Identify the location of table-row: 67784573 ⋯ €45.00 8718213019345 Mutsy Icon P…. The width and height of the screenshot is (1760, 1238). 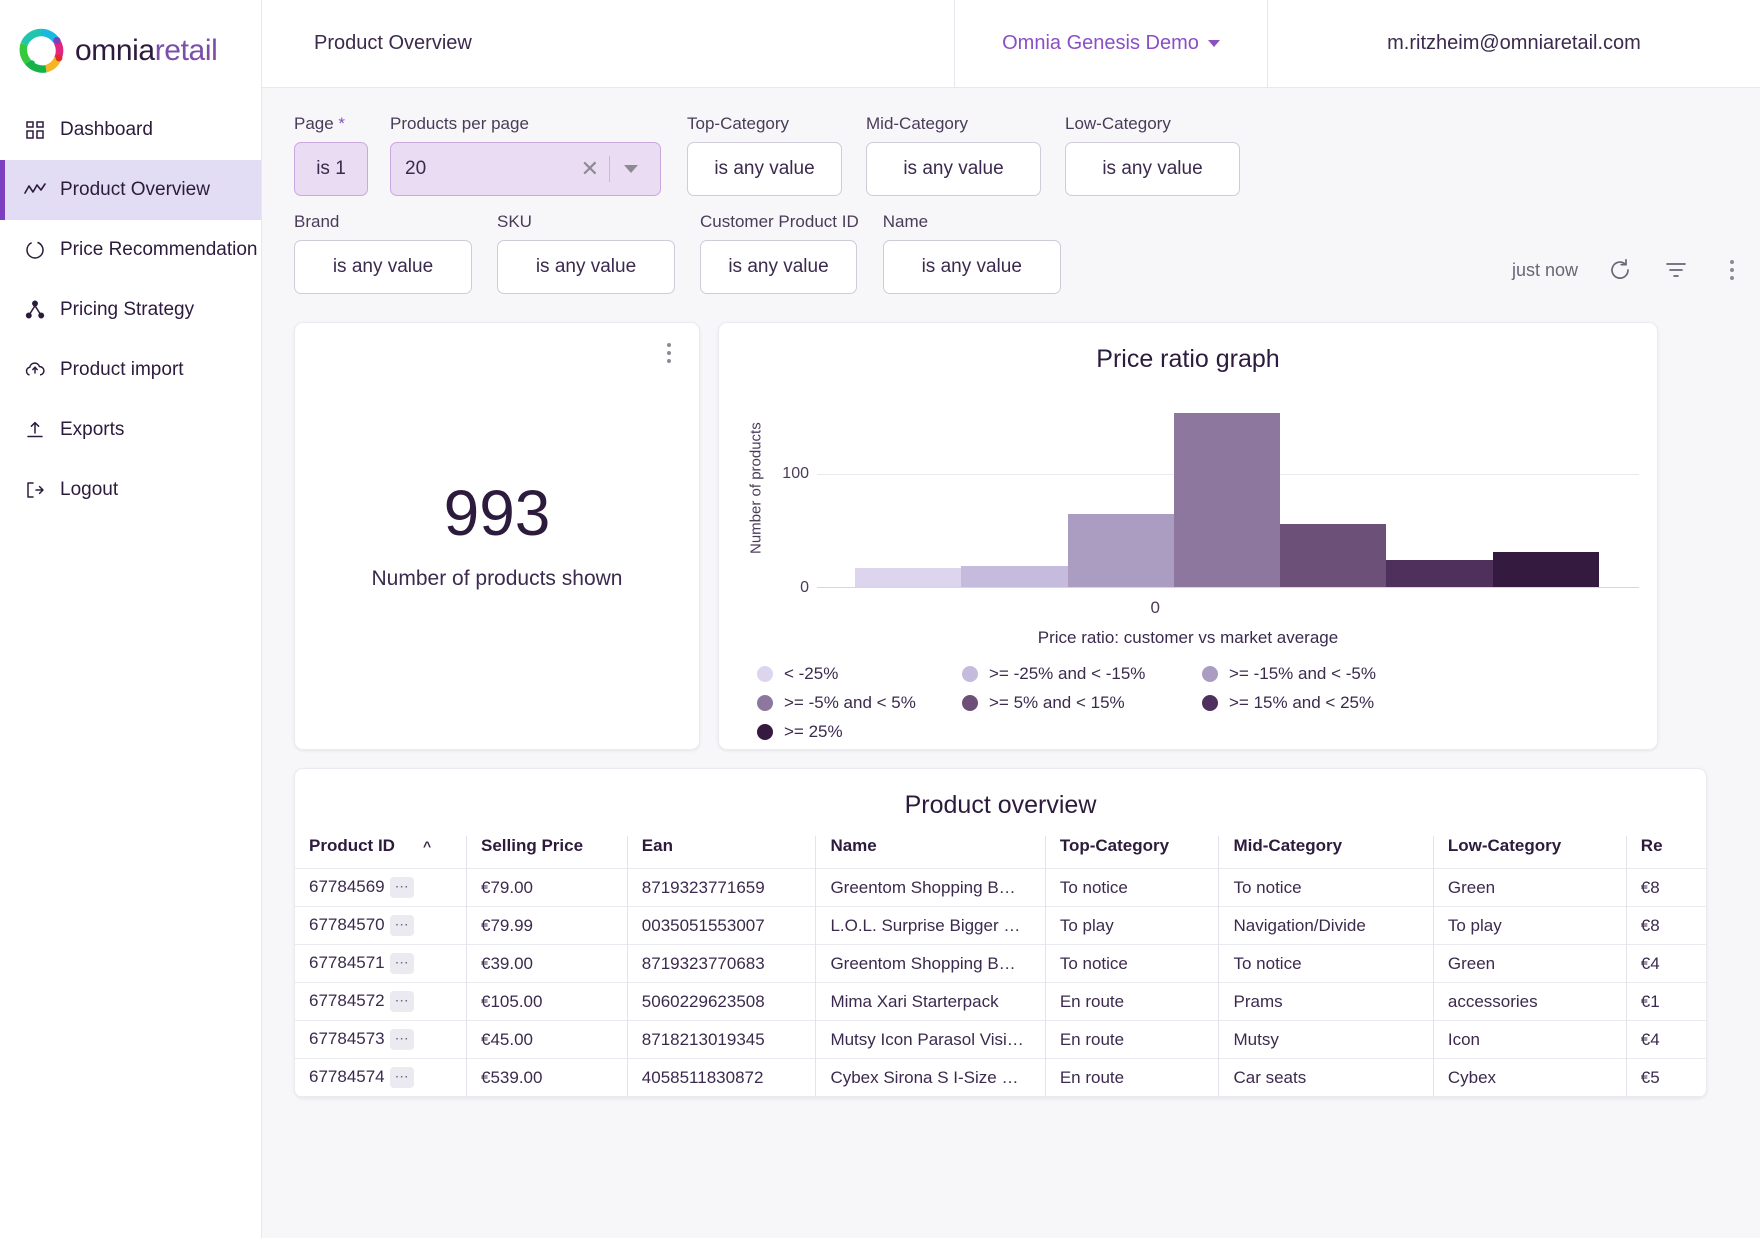
(1000, 1039).